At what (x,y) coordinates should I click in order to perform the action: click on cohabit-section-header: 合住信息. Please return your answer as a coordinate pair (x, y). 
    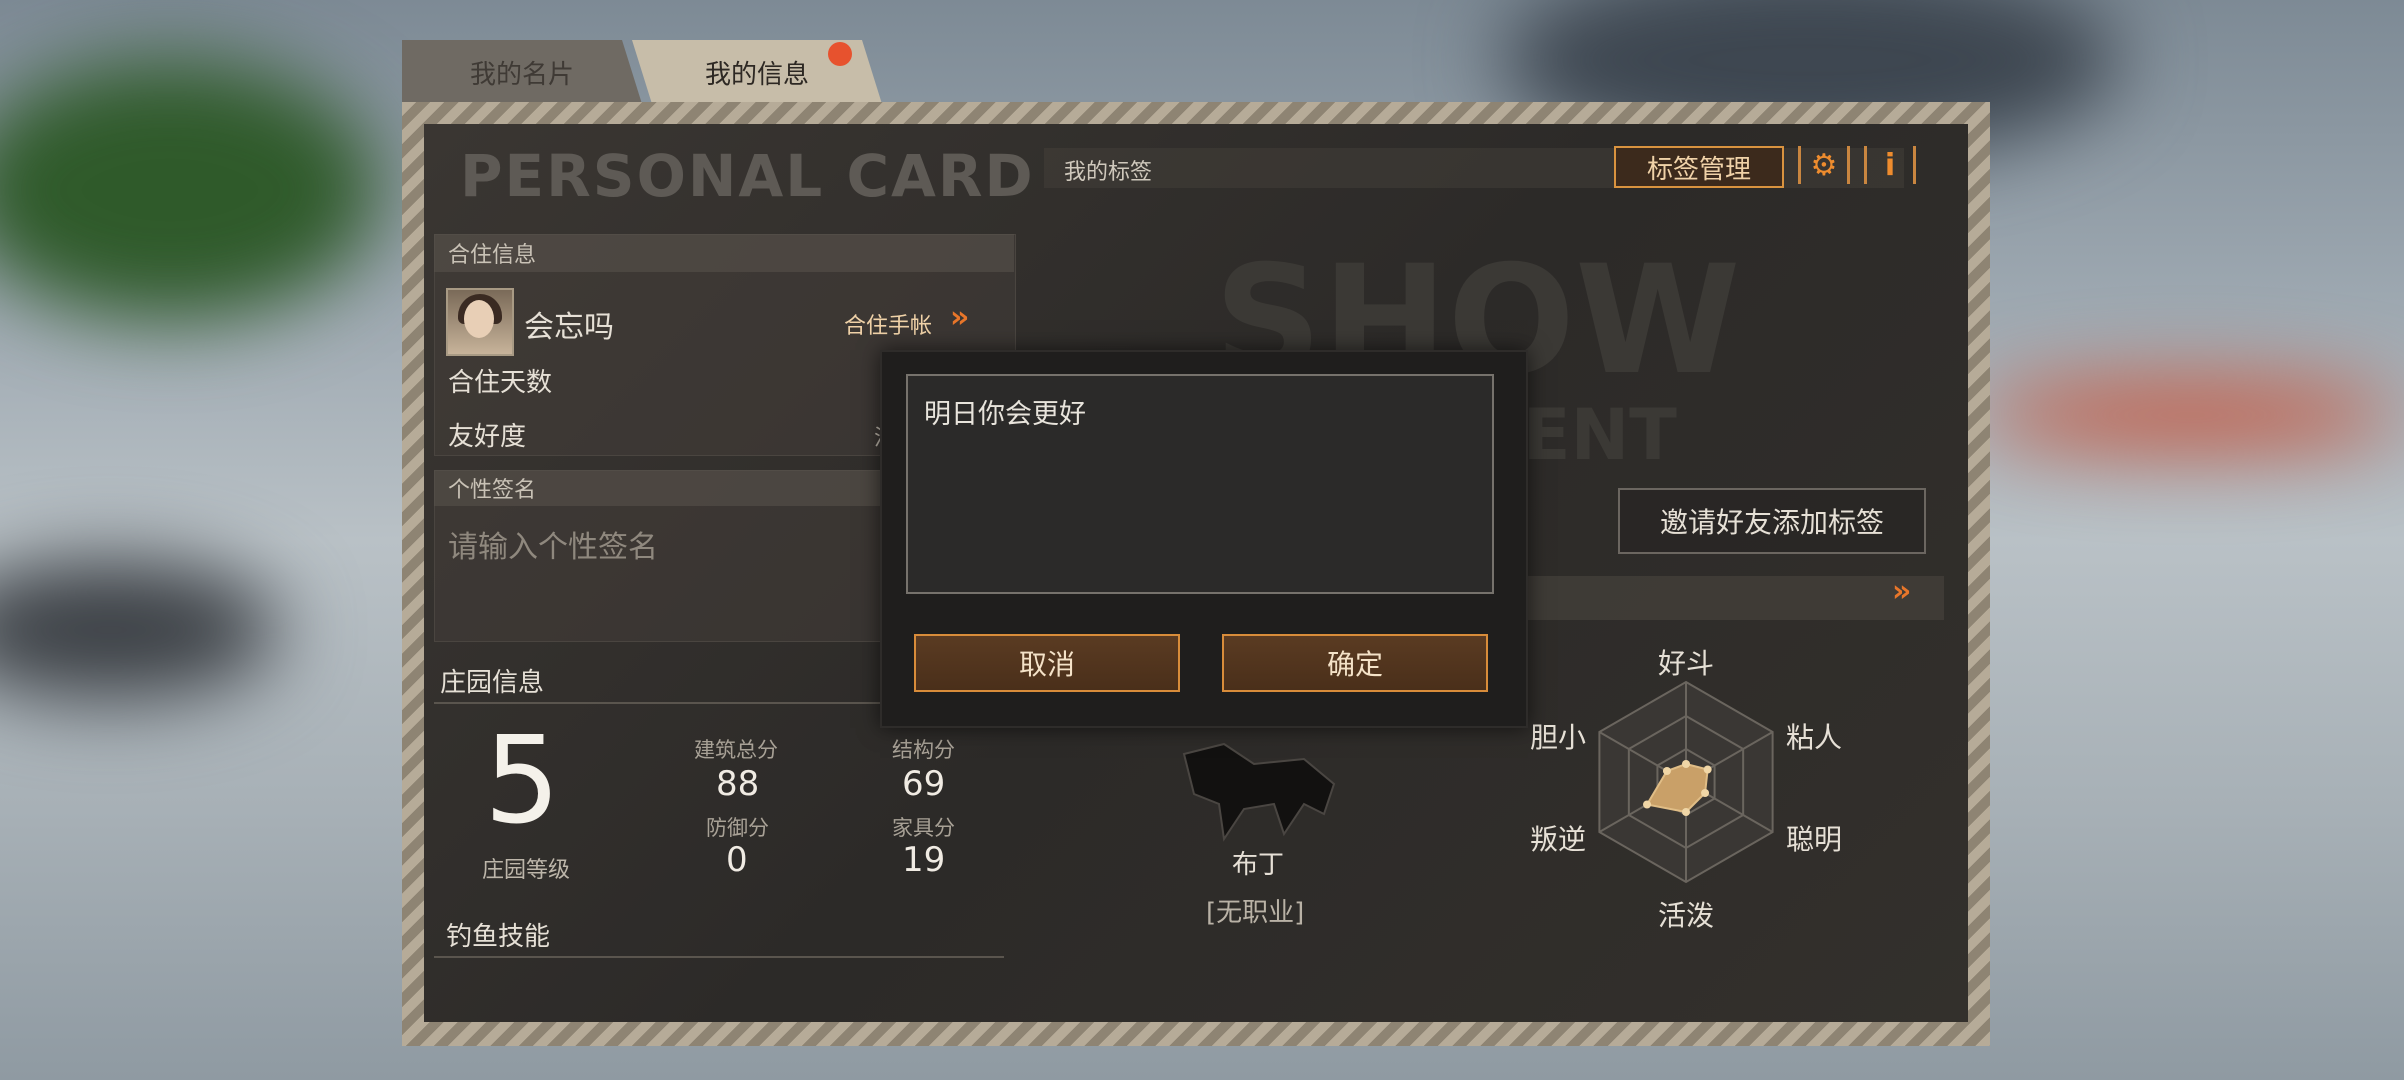
    Looking at the image, I should click on (724, 253).